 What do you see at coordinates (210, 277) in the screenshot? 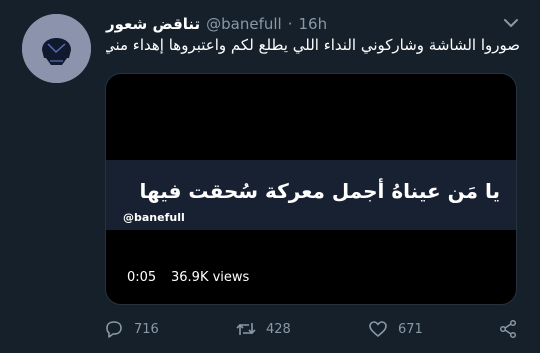
I see `video-views: 36.9K views` at bounding box center [210, 277].